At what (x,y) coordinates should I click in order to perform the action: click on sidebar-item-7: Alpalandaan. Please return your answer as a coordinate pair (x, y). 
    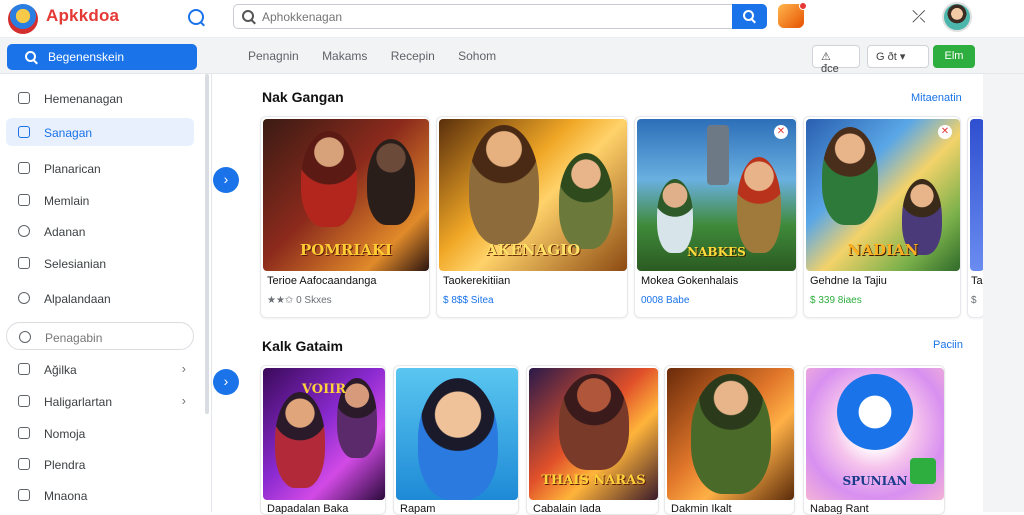
    Looking at the image, I should click on (100, 298).